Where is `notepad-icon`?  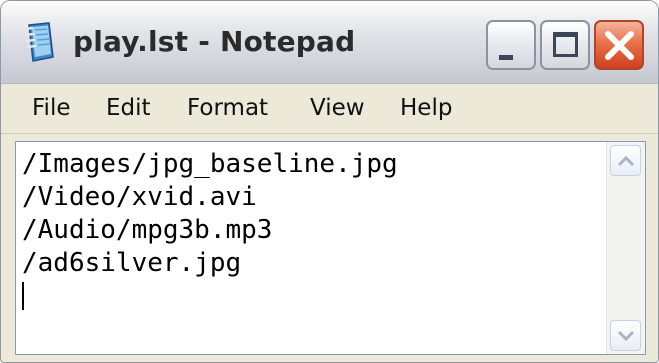
notepad-icon is located at coordinates (40, 42).